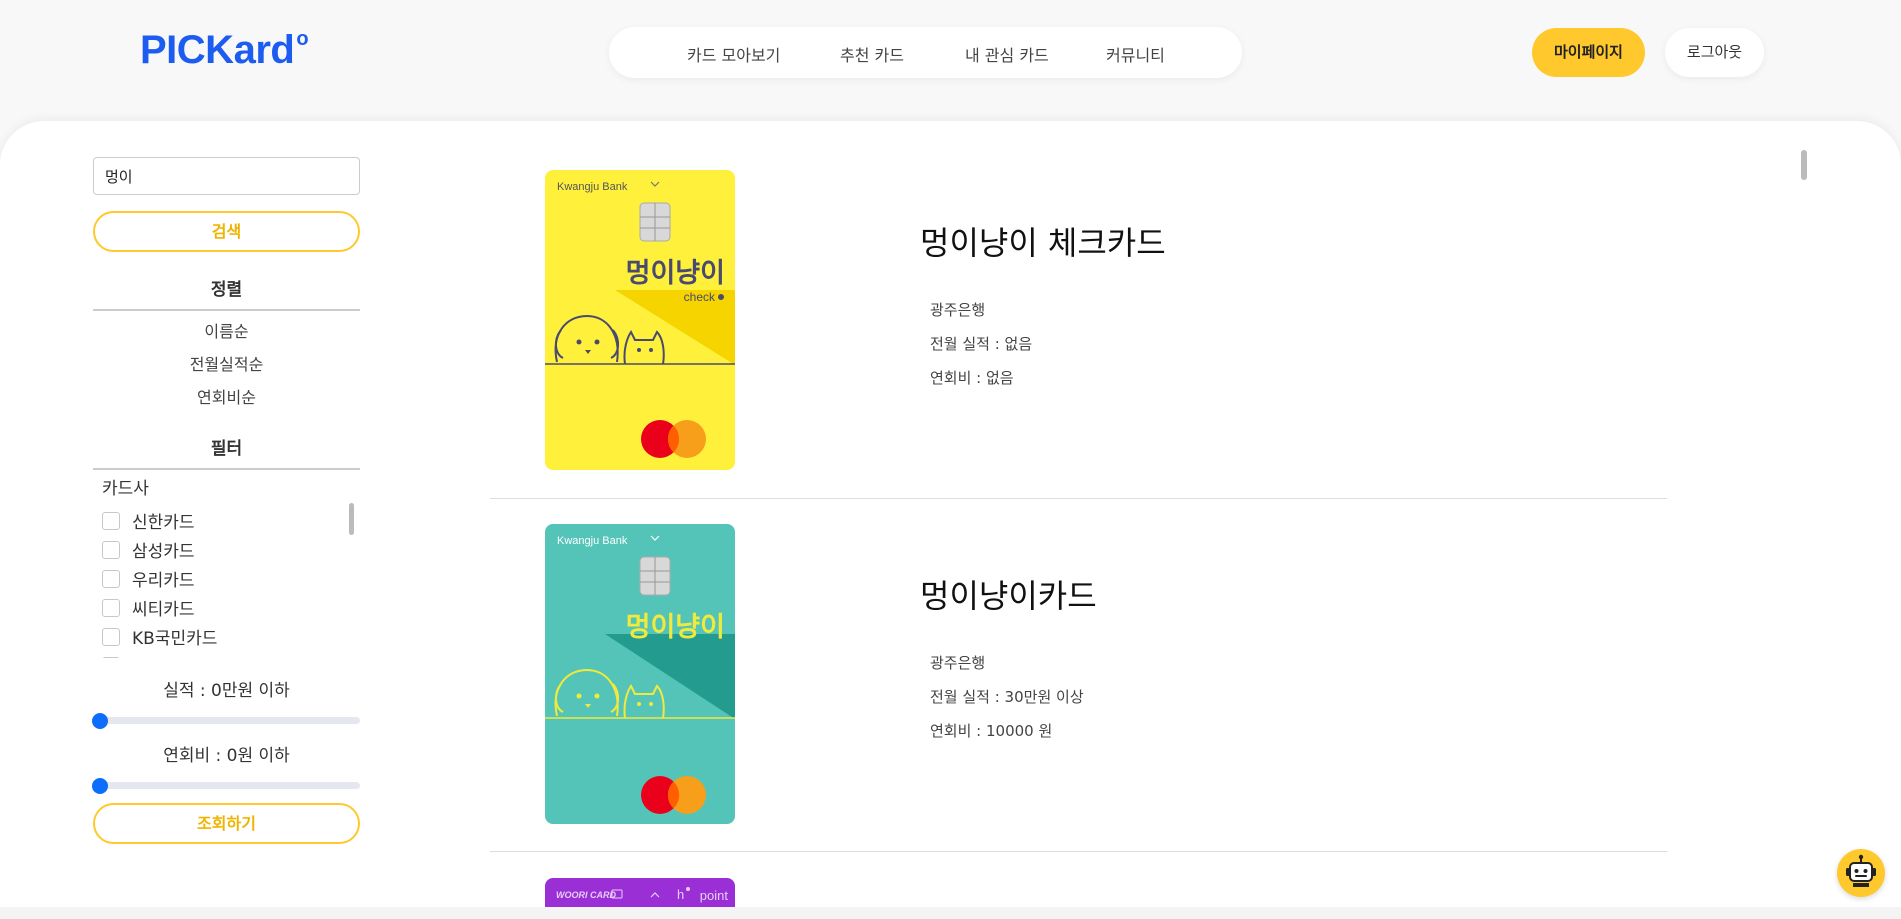 The width and height of the screenshot is (1901, 919). I want to click on performance-range-label: 실적 : 0만원 이하, so click(226, 691).